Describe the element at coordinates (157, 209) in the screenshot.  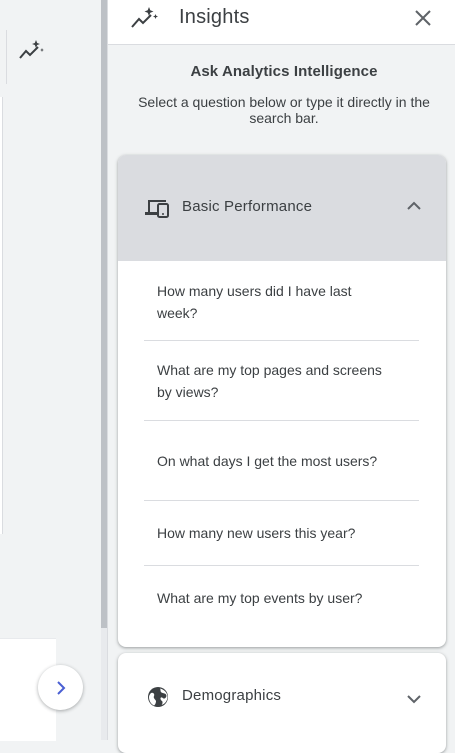
I see `devices-icon` at that location.